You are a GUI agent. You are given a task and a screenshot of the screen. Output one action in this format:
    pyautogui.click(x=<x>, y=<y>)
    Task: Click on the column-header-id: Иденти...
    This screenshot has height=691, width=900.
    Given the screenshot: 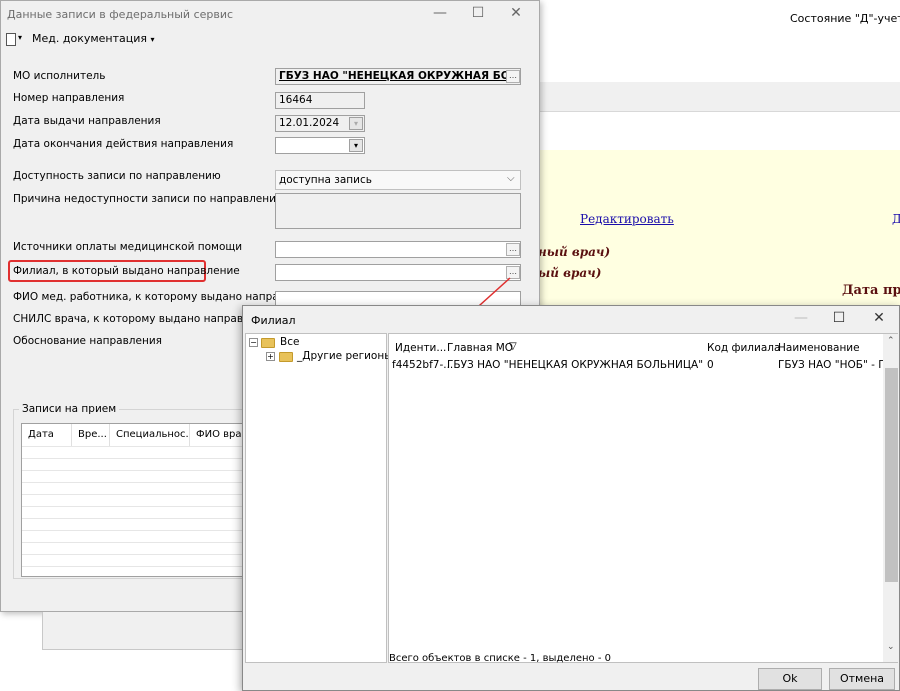 What is the action you would take?
    pyautogui.click(x=420, y=348)
    